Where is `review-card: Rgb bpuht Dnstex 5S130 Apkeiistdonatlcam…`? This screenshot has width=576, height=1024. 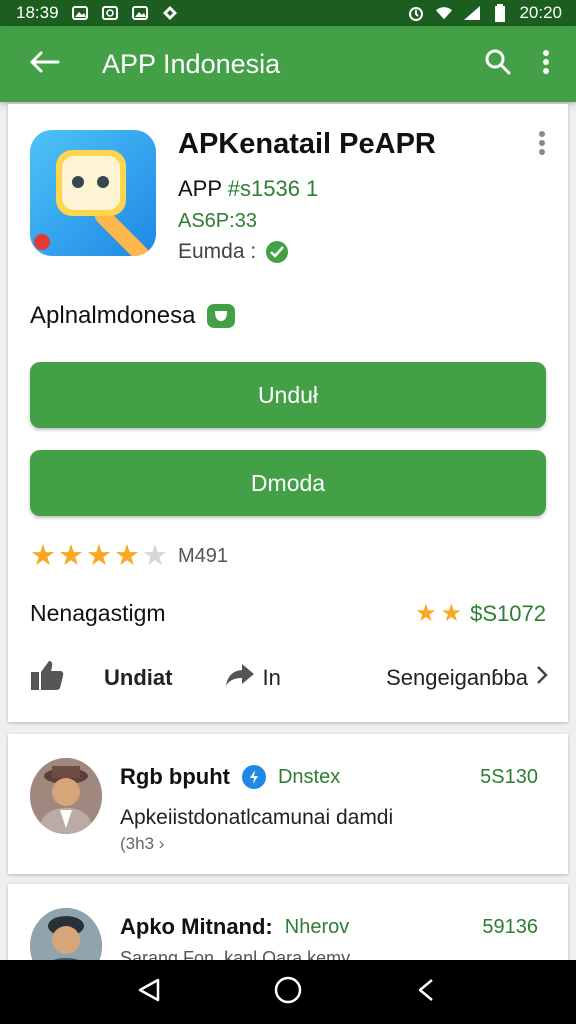 review-card: Rgb bpuht Dnstex 5S130 Apkeiistdonatlcam… is located at coordinates (288, 804).